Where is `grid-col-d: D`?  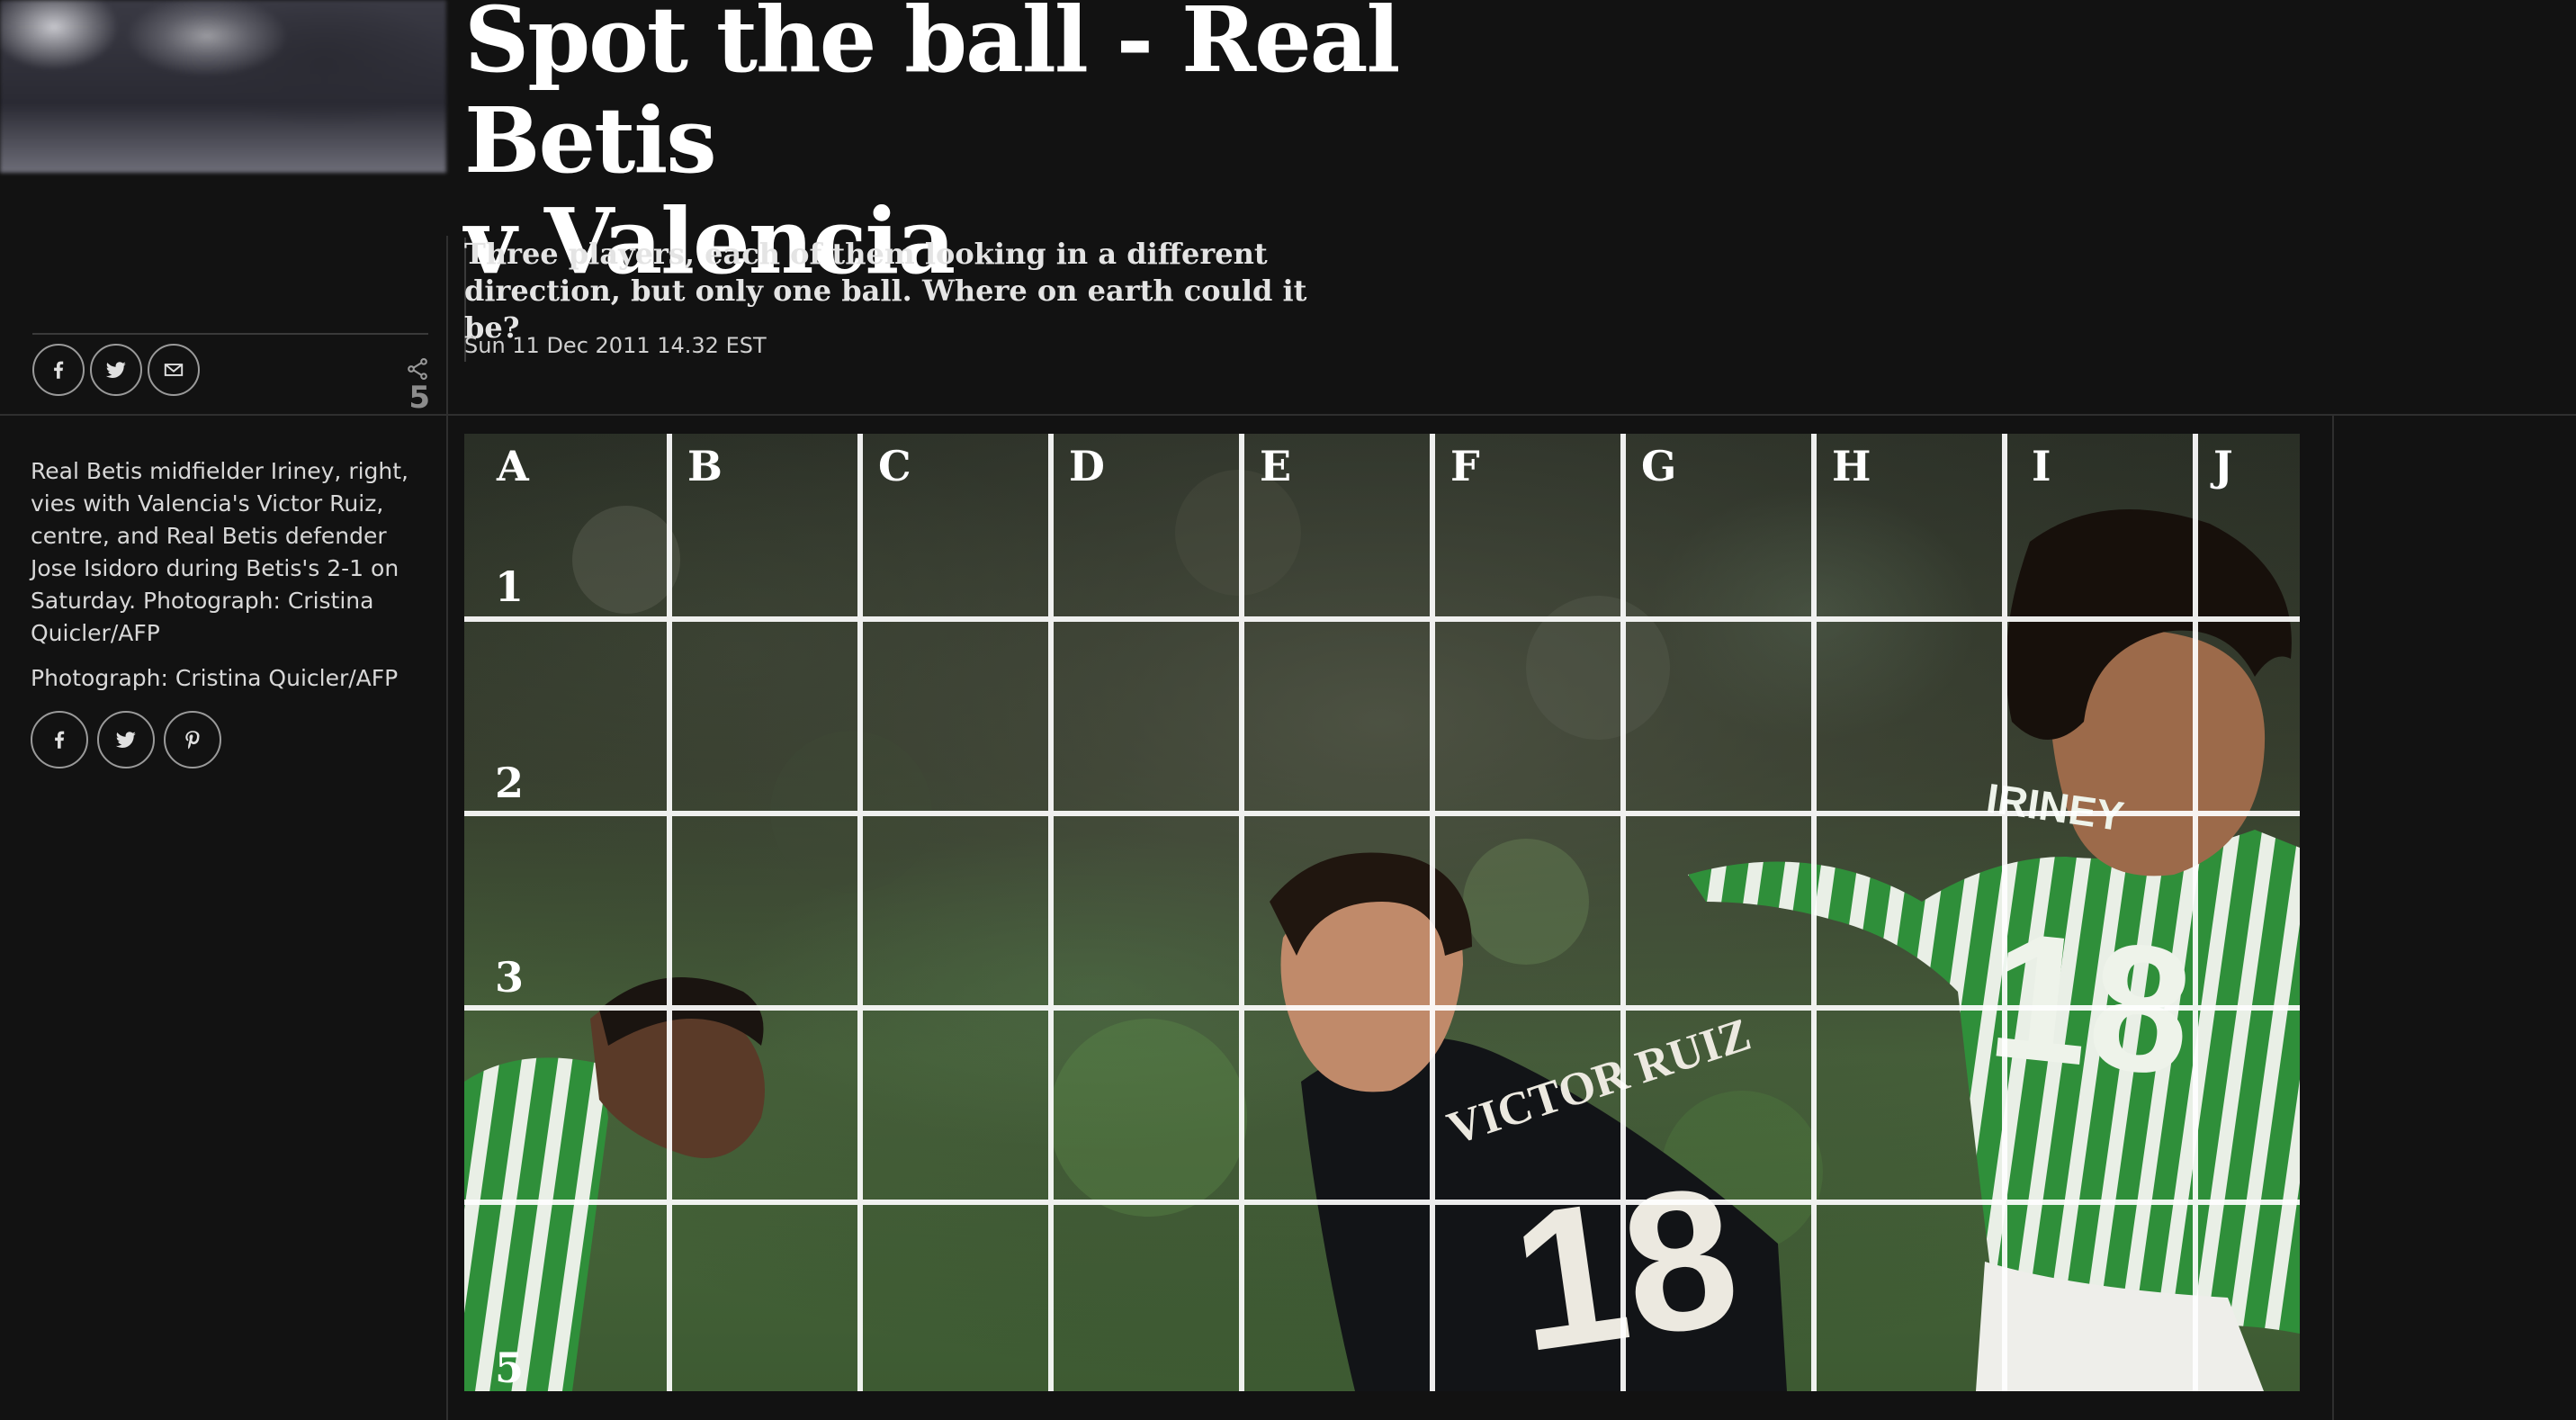
grid-col-d: D is located at coordinates (1087, 466).